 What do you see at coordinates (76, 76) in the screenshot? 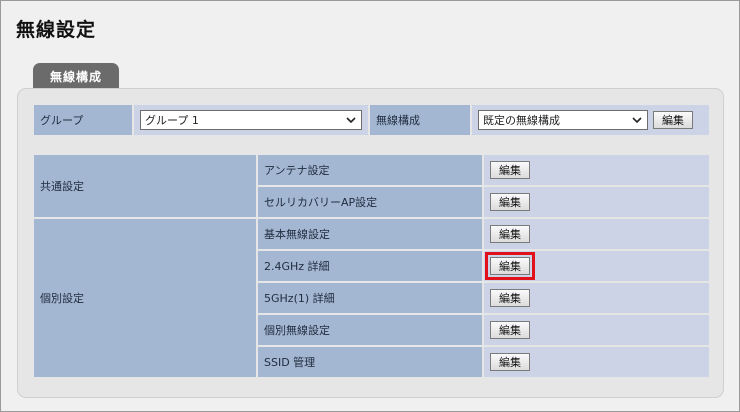
I see `tab-wireless-config: 無線構成` at bounding box center [76, 76].